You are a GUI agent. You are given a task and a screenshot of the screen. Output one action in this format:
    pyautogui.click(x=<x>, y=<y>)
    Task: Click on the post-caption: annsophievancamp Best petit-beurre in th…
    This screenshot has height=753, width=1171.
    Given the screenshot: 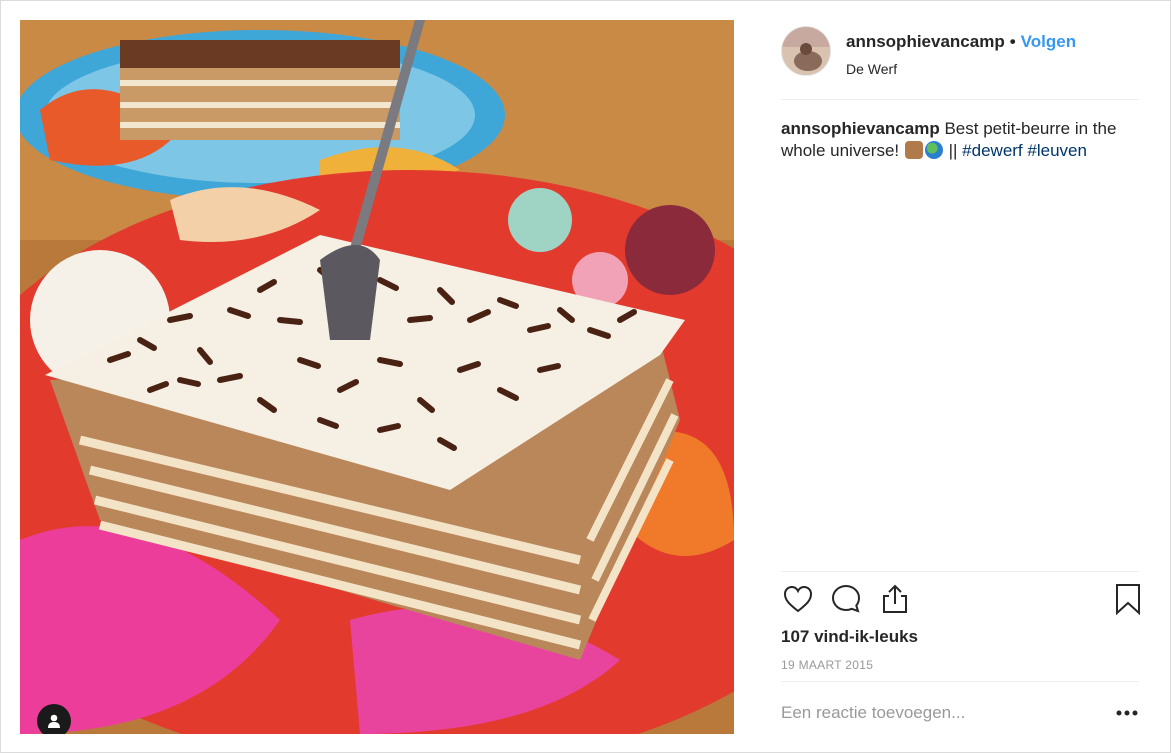 What is the action you would take?
    pyautogui.click(x=956, y=140)
    